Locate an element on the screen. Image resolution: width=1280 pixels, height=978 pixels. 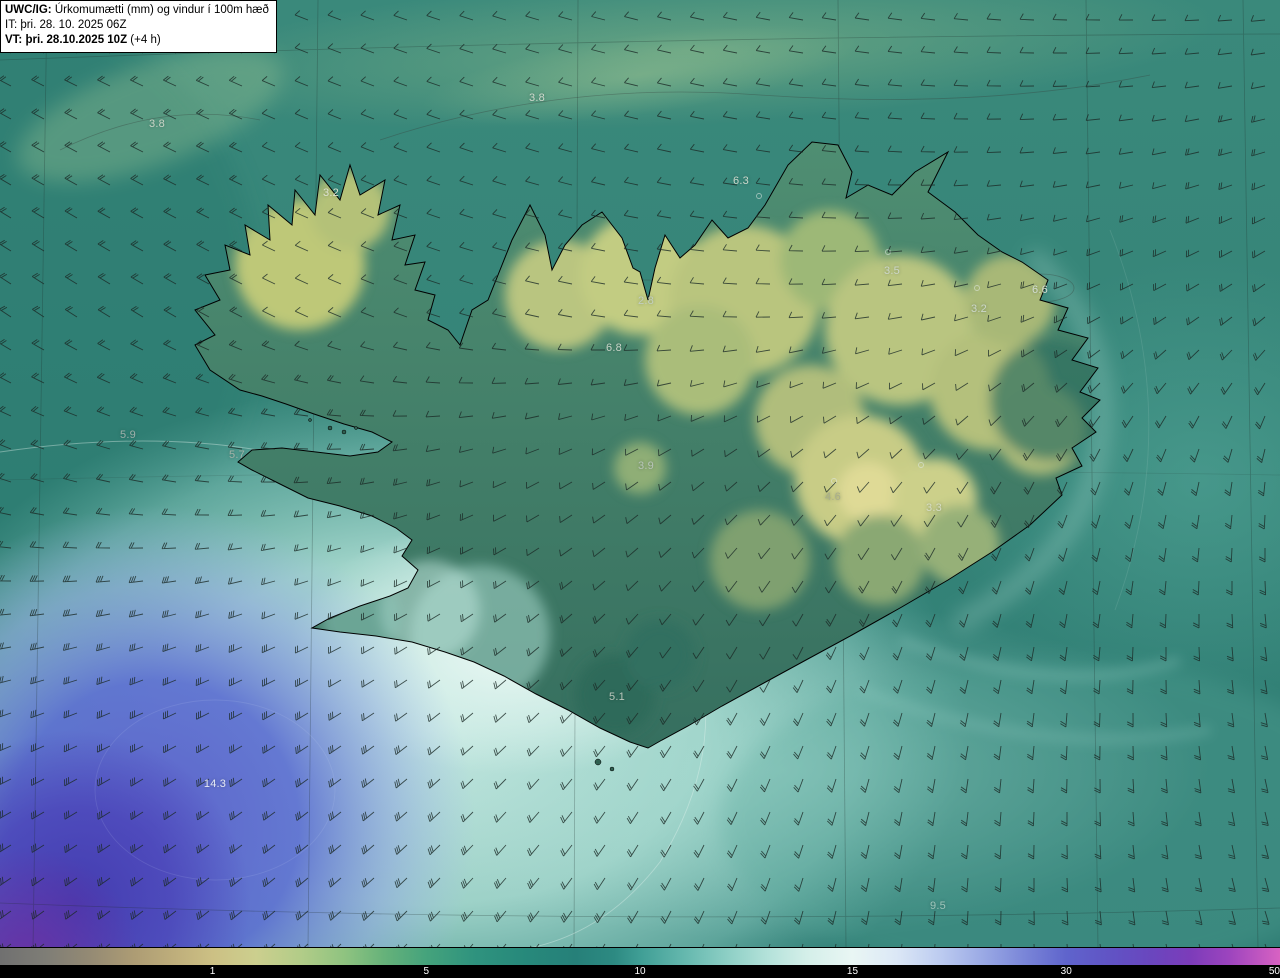
colorbar-tick-label: 30 is located at coordinates (1066, 971).